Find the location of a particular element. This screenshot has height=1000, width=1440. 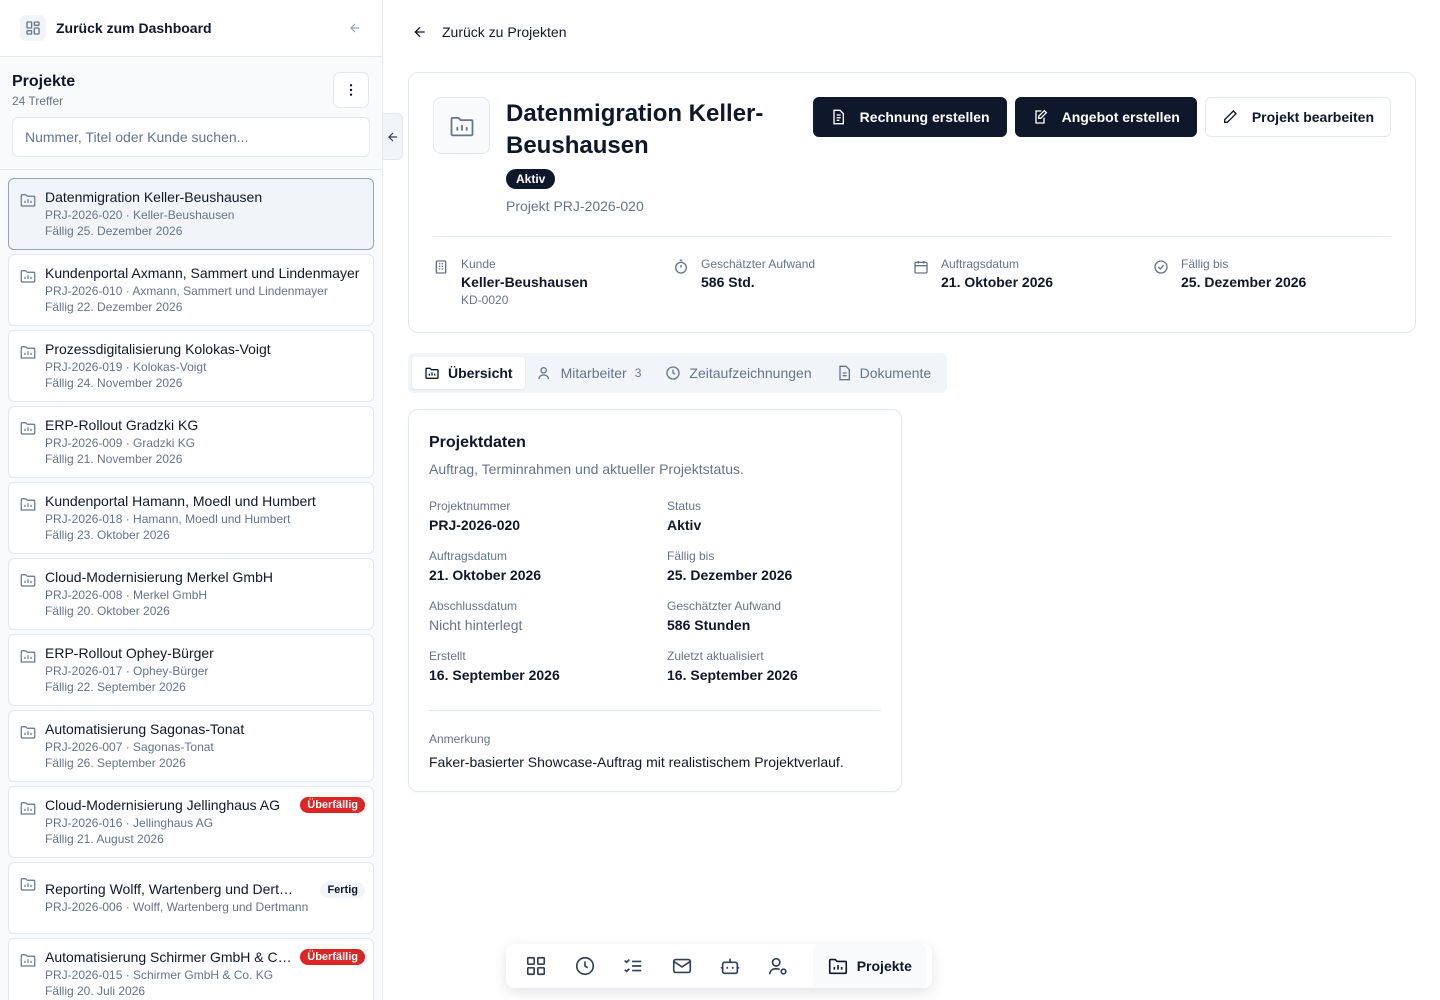

create-invoice-button: Rechnung erstellen is located at coordinates (909, 117).